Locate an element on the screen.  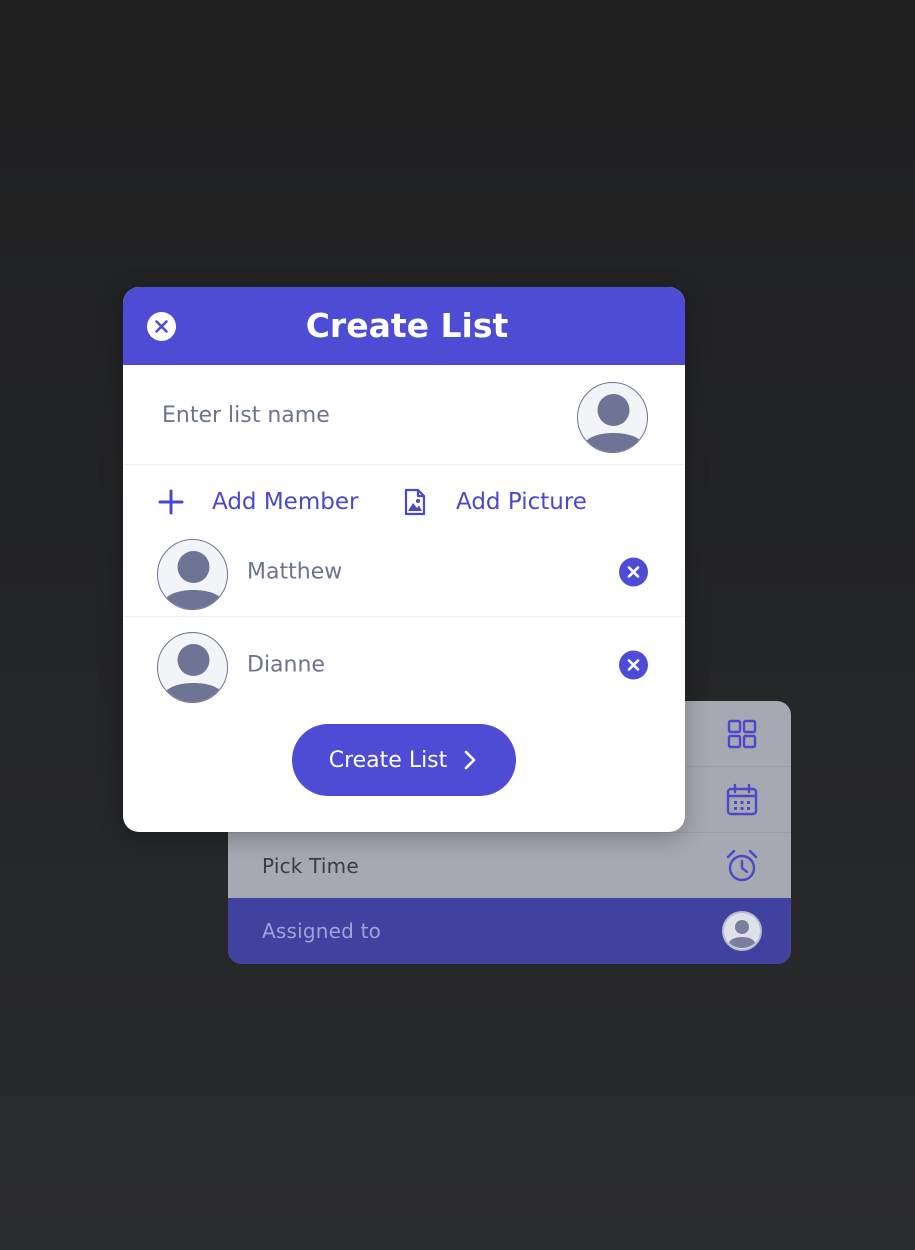
create-list-button: Create List is located at coordinates (404, 760).